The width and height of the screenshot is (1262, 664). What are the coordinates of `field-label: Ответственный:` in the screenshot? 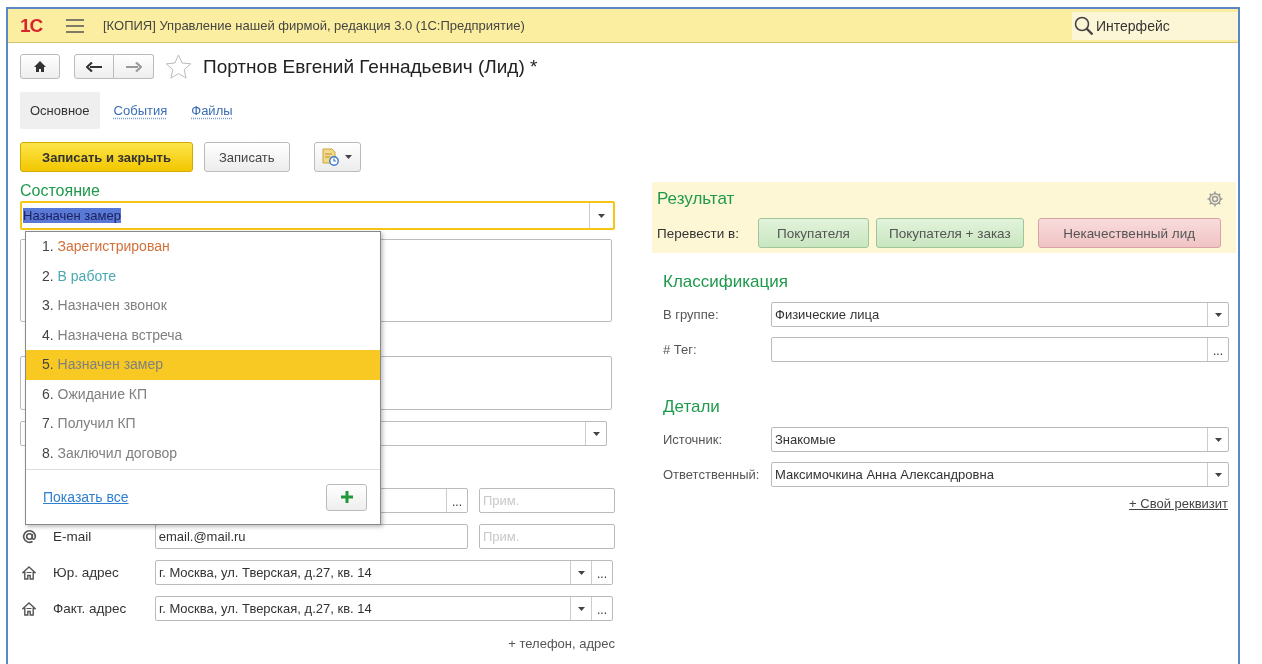 It's located at (712, 474).